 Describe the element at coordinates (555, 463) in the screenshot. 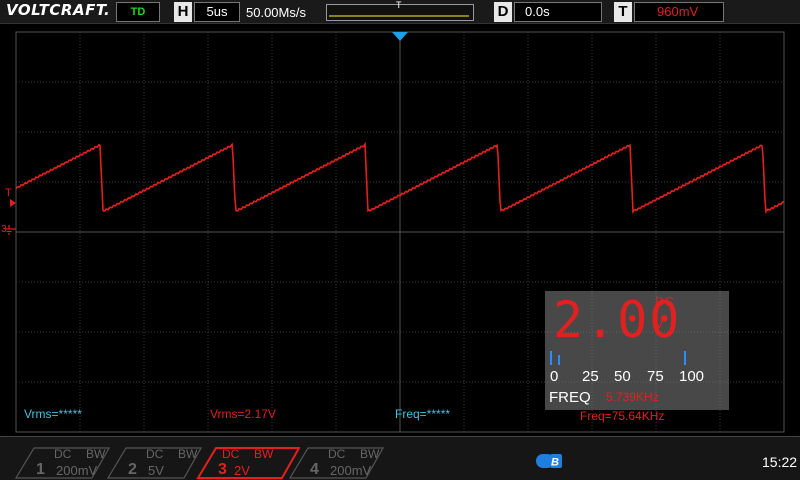

I see `usb-icon-label: B` at that location.